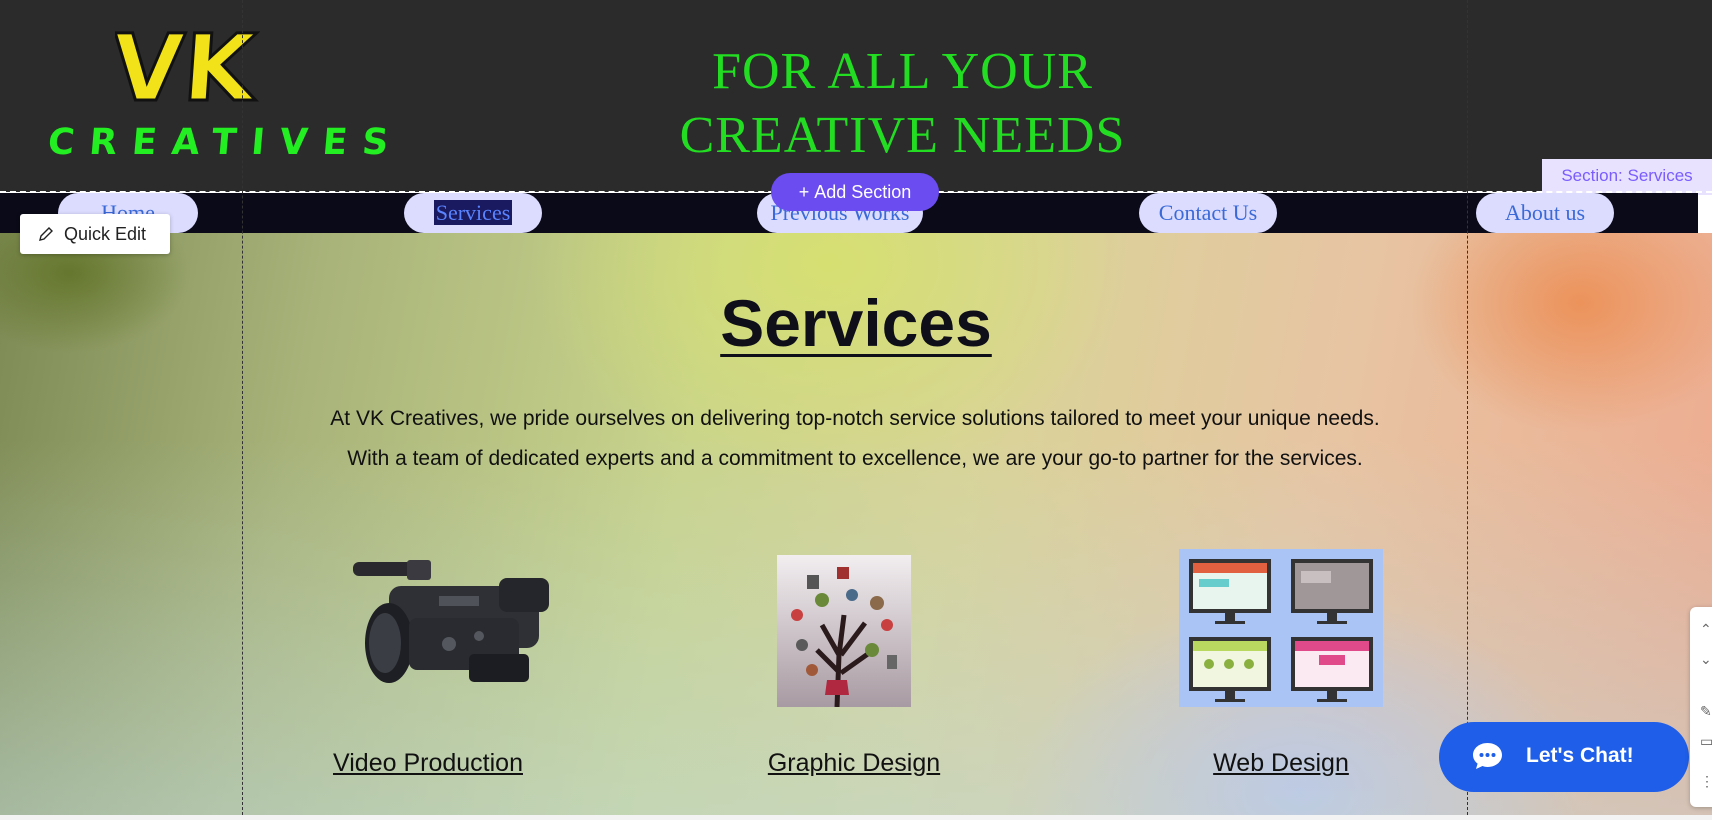 This screenshot has width=1712, height=820. I want to click on plus-icon: +, so click(806, 192).